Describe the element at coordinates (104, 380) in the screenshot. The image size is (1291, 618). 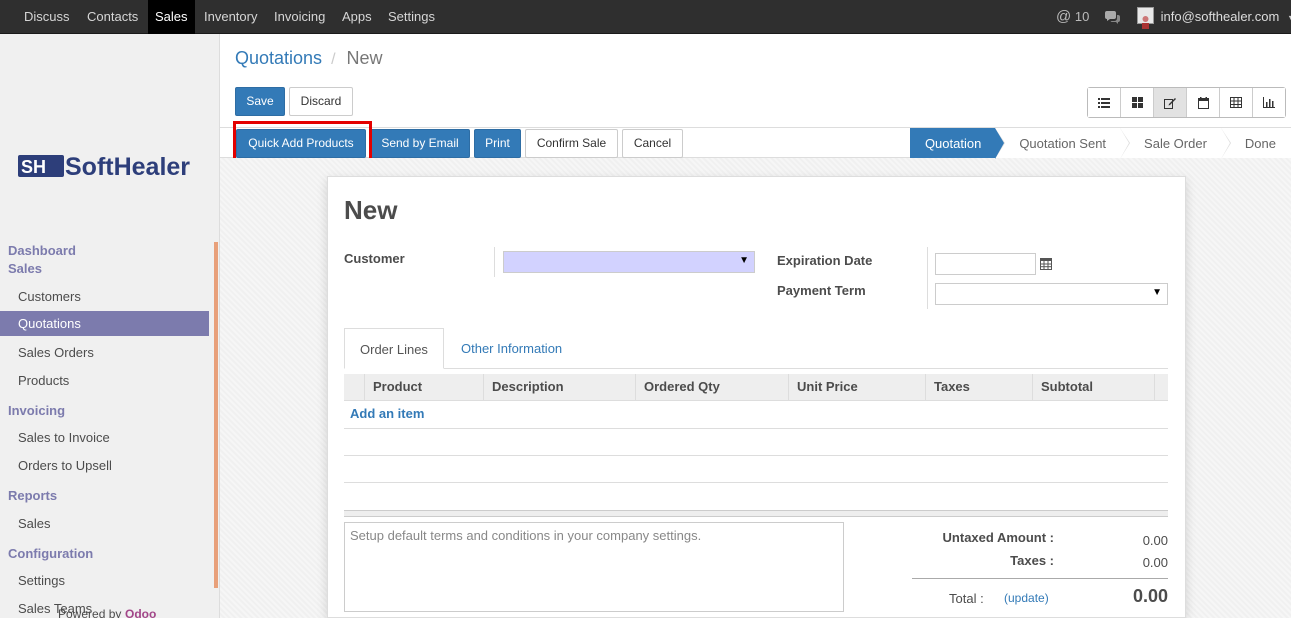
I see `sidebar-item-products: Products` at that location.